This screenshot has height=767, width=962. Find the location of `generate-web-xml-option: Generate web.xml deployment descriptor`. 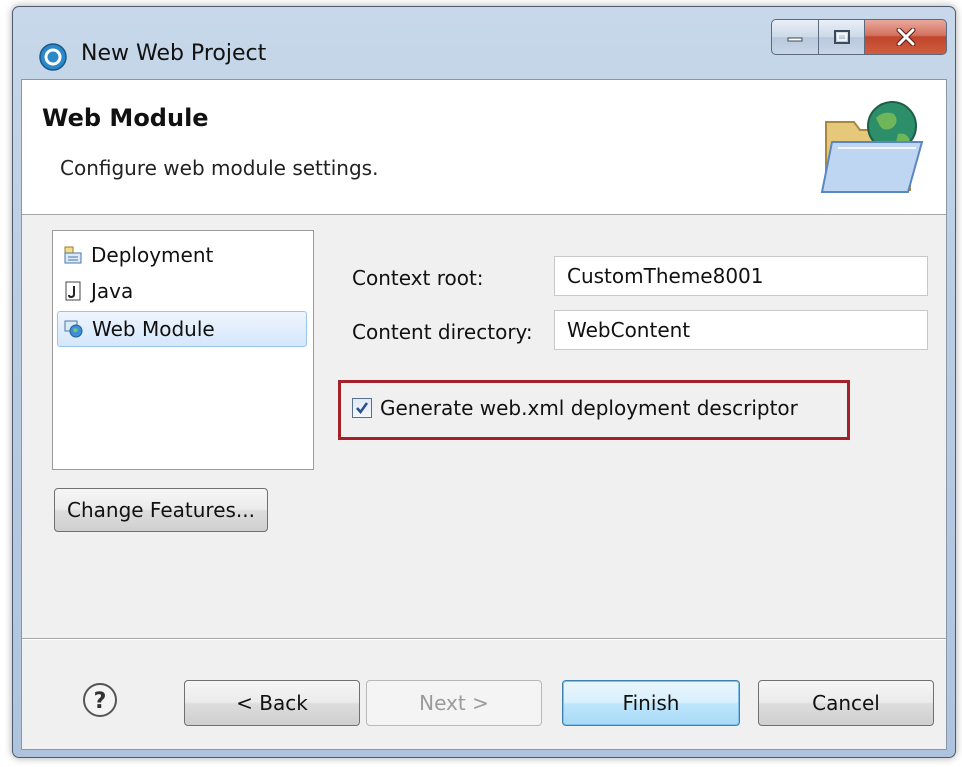

generate-web-xml-option: Generate web.xml deployment descriptor is located at coordinates (575, 408).